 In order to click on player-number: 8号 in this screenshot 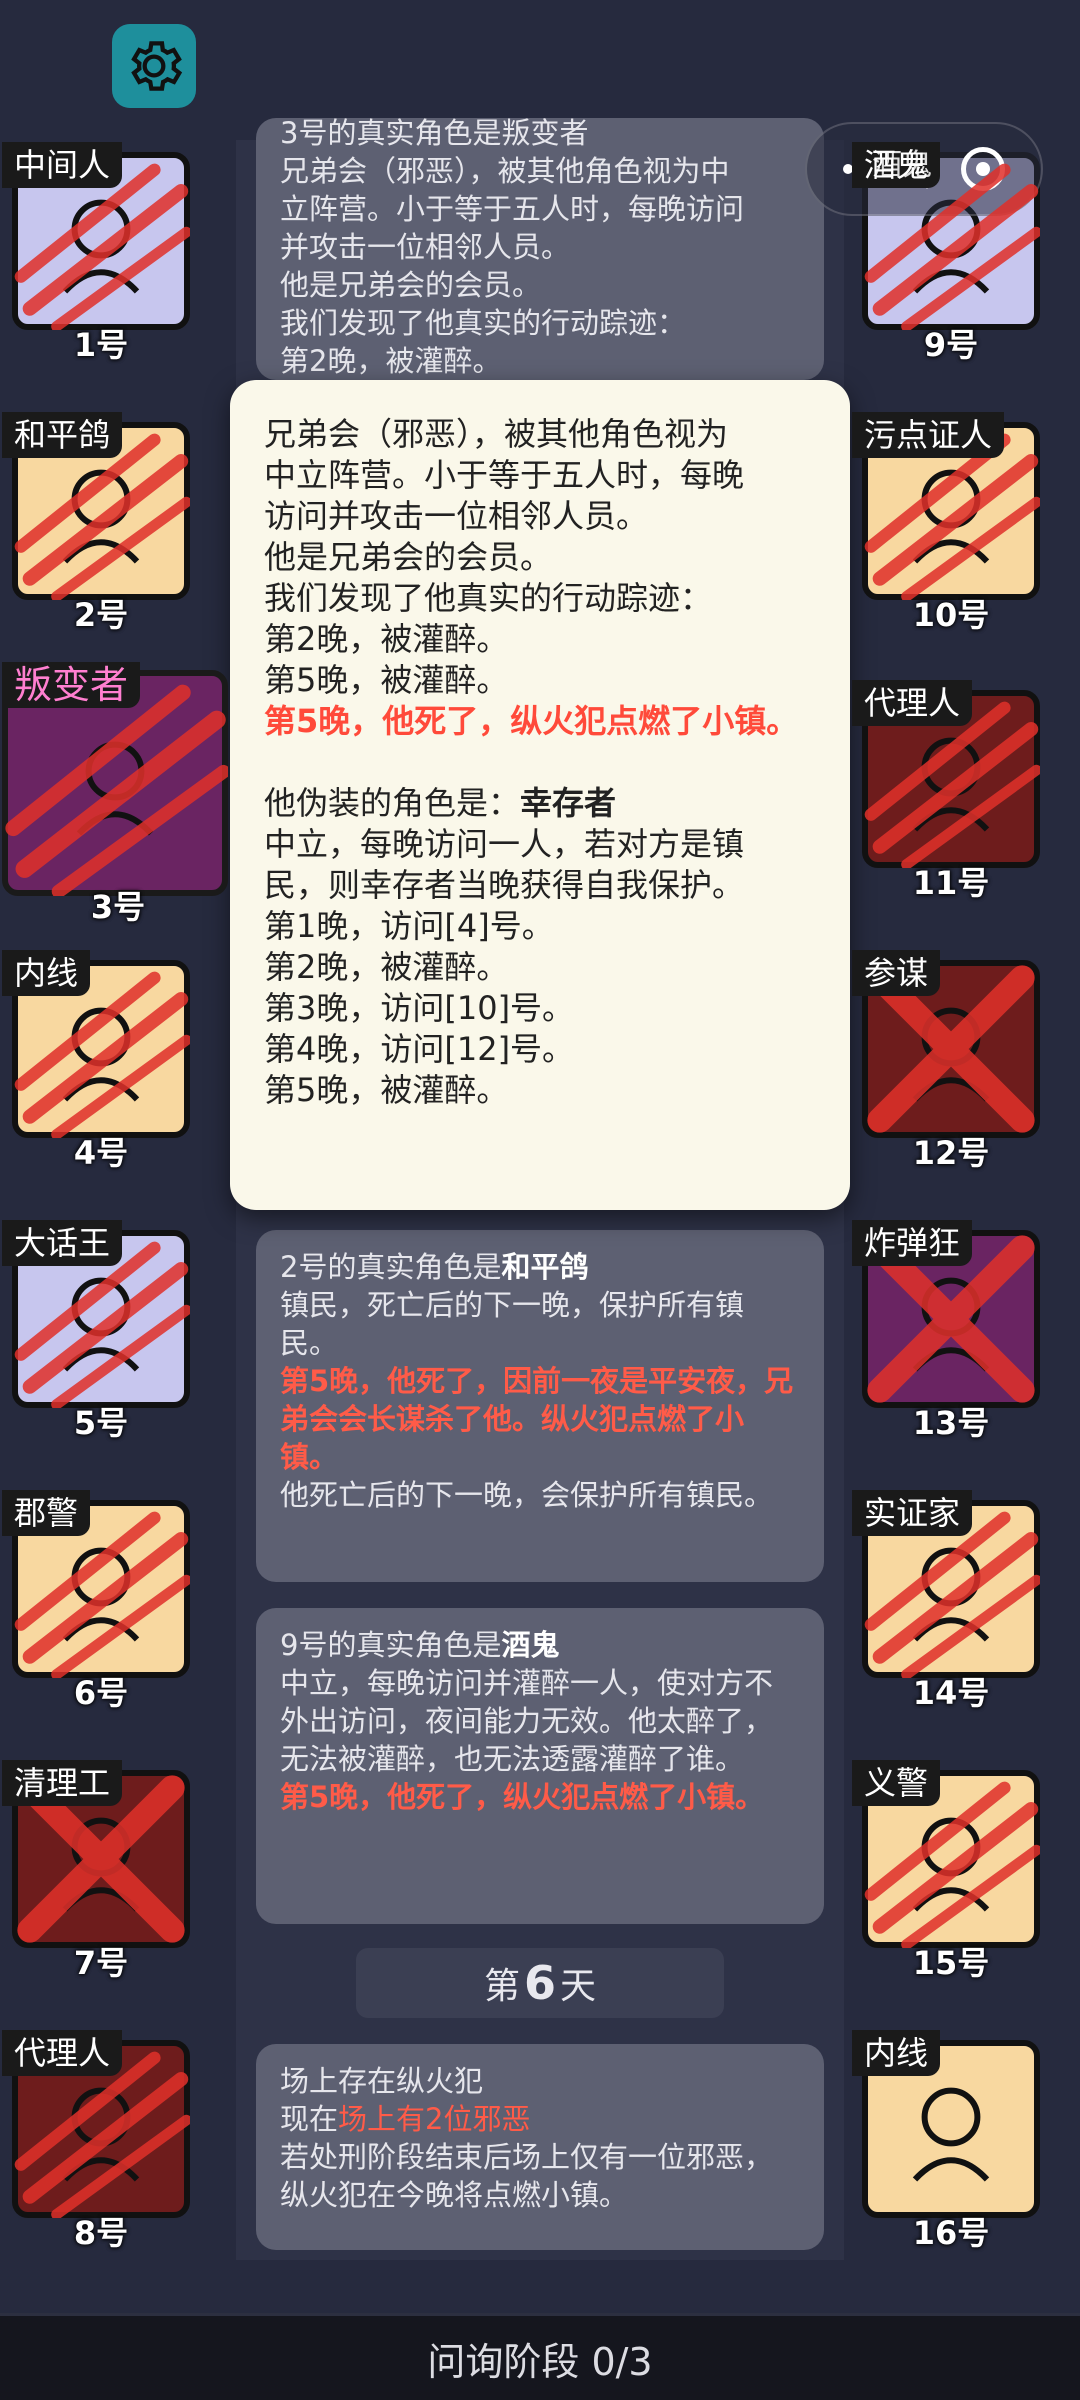, I will do `click(101, 2233)`.